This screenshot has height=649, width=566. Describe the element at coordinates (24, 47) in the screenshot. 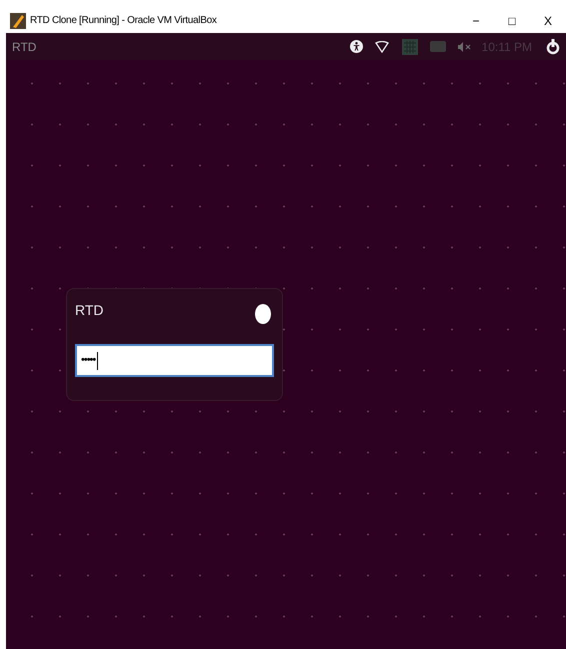

I see `panel-label: RTD` at that location.